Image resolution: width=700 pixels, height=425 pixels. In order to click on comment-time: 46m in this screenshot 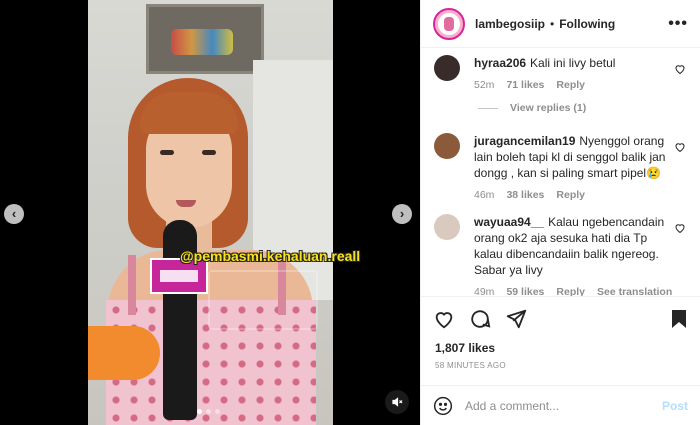, I will do `click(484, 195)`.